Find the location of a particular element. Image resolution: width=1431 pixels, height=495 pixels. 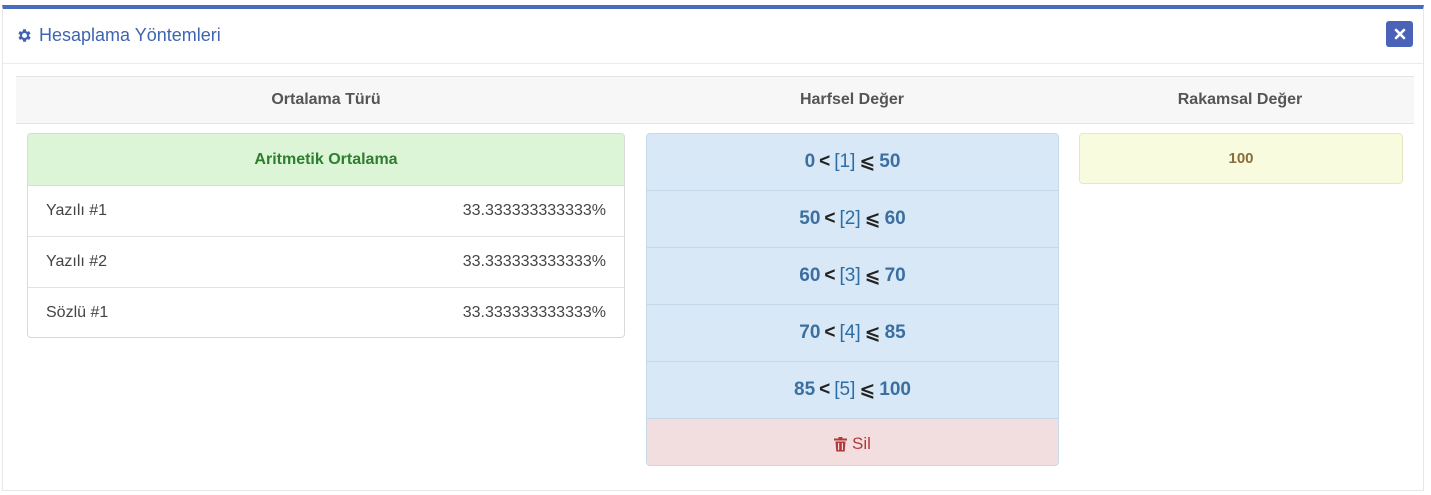

range-high: 85 is located at coordinates (895, 332).